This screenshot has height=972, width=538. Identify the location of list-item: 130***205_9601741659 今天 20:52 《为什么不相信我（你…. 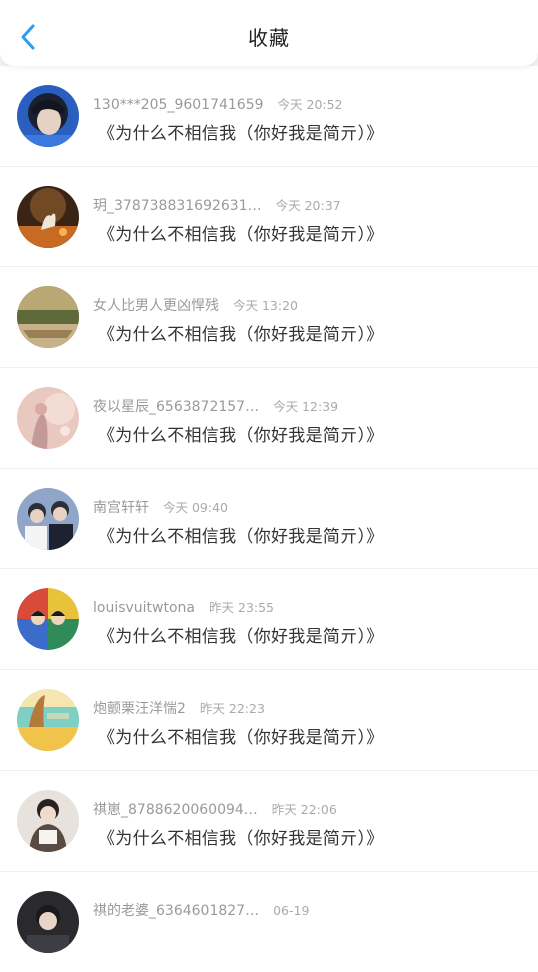
(269, 116).